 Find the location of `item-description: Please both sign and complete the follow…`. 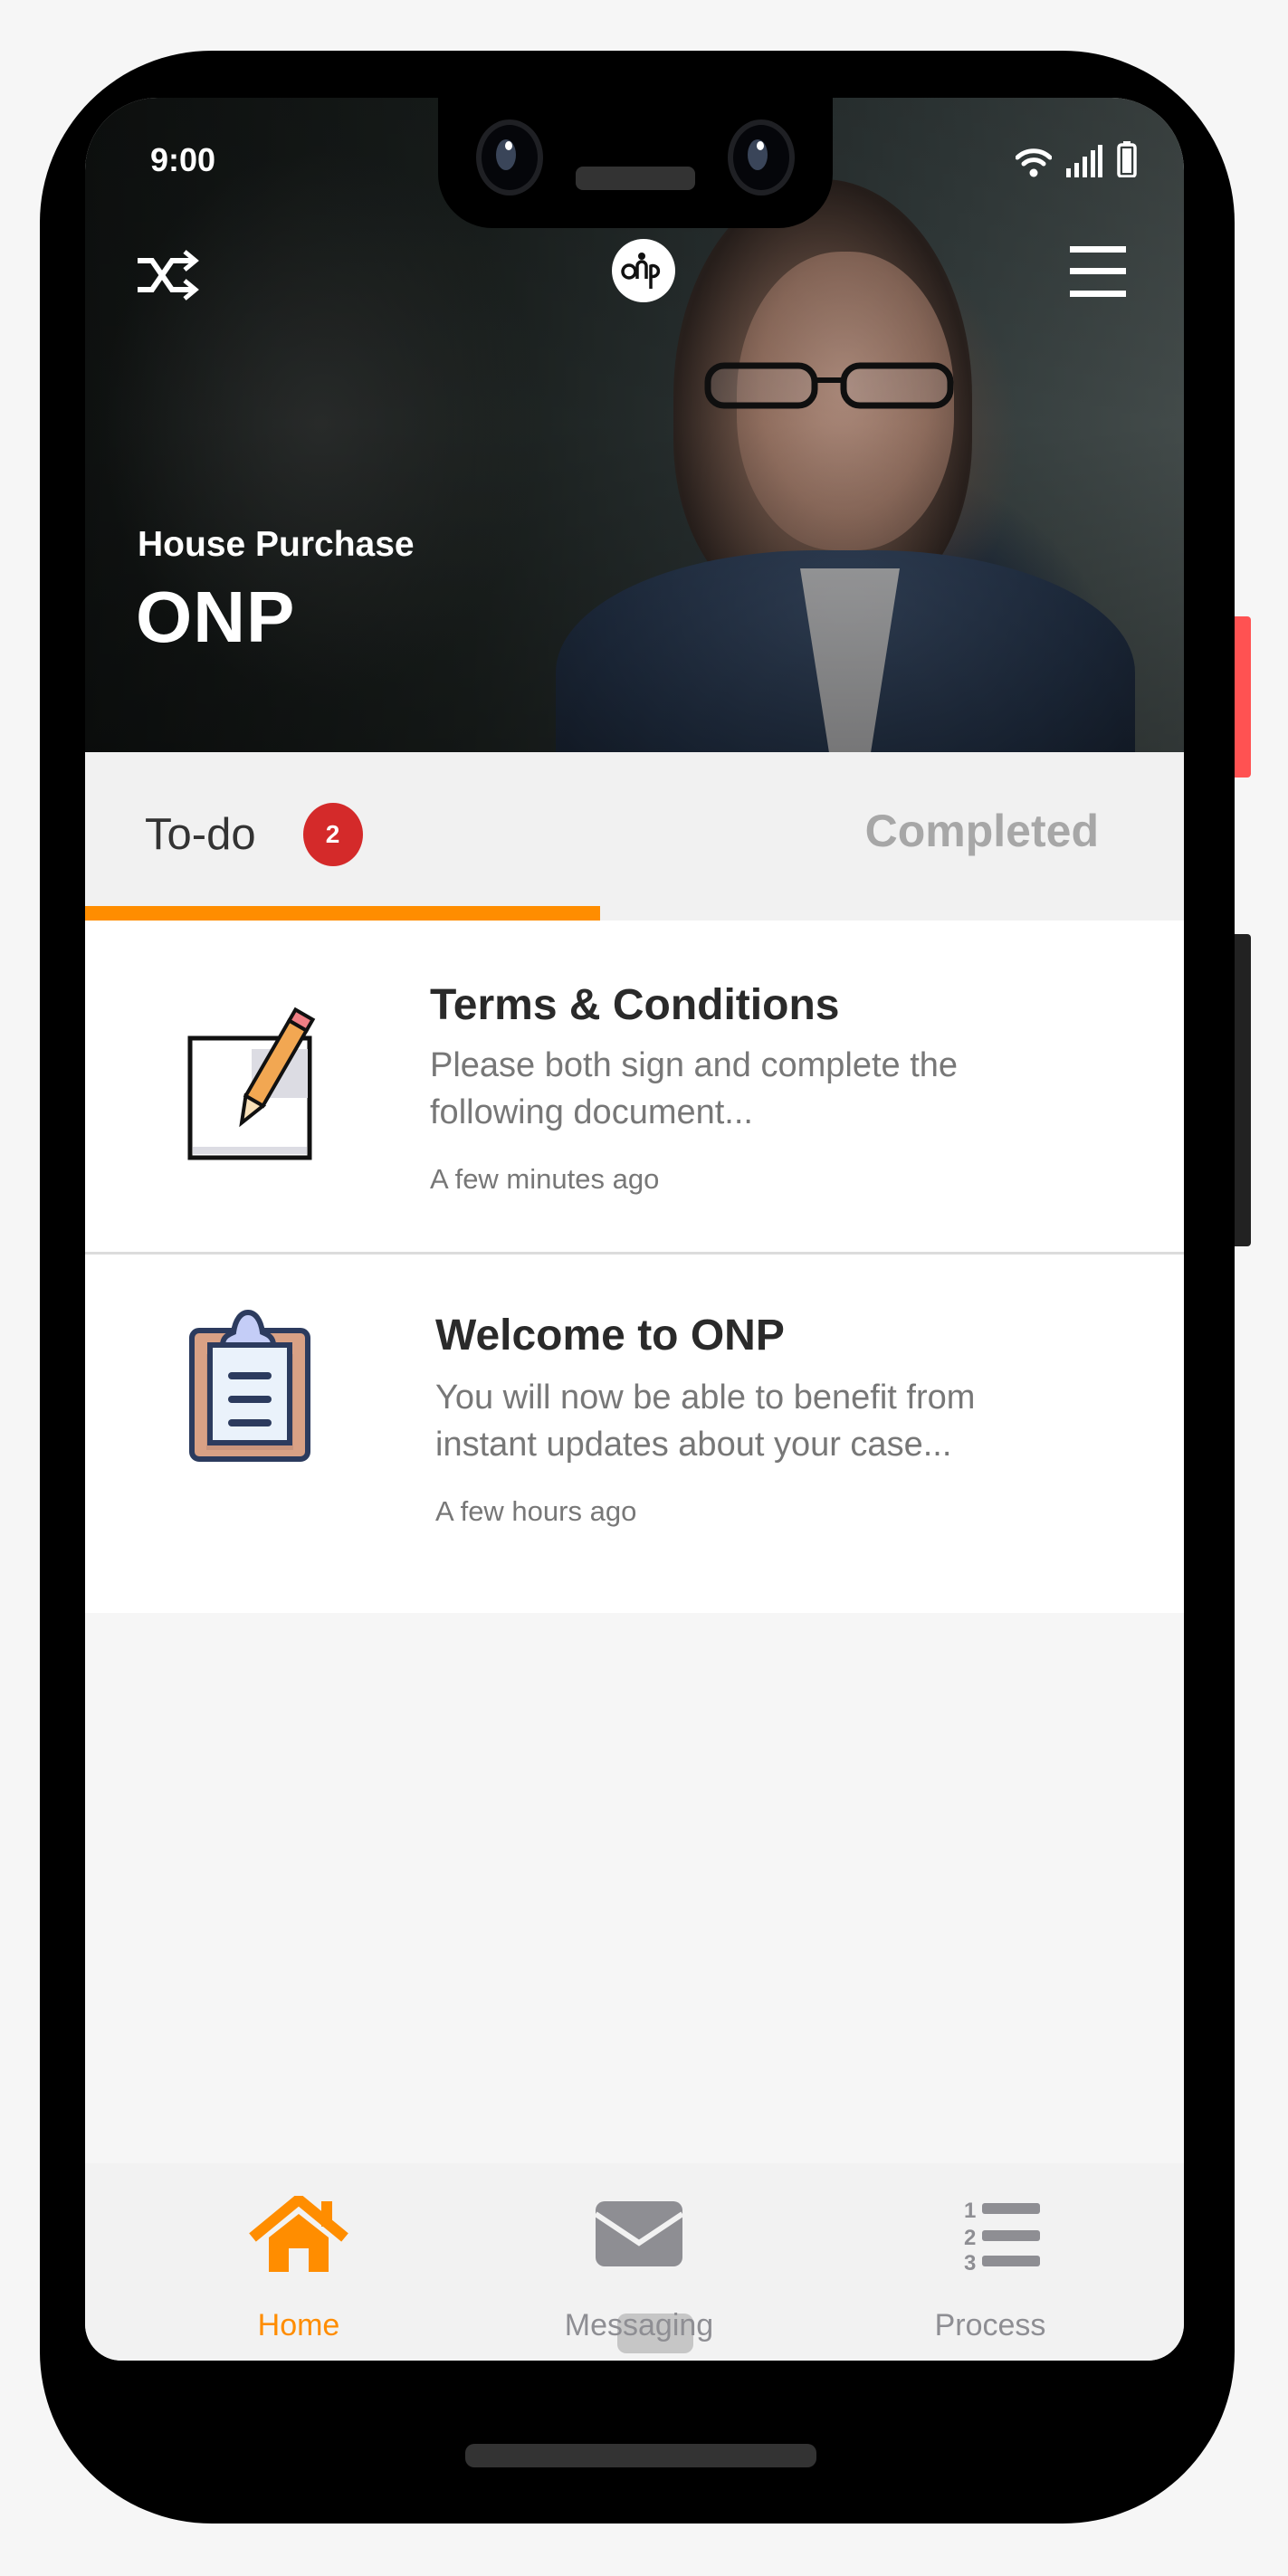

item-description: Please both sign and complete the follow… is located at coordinates (695, 1088).